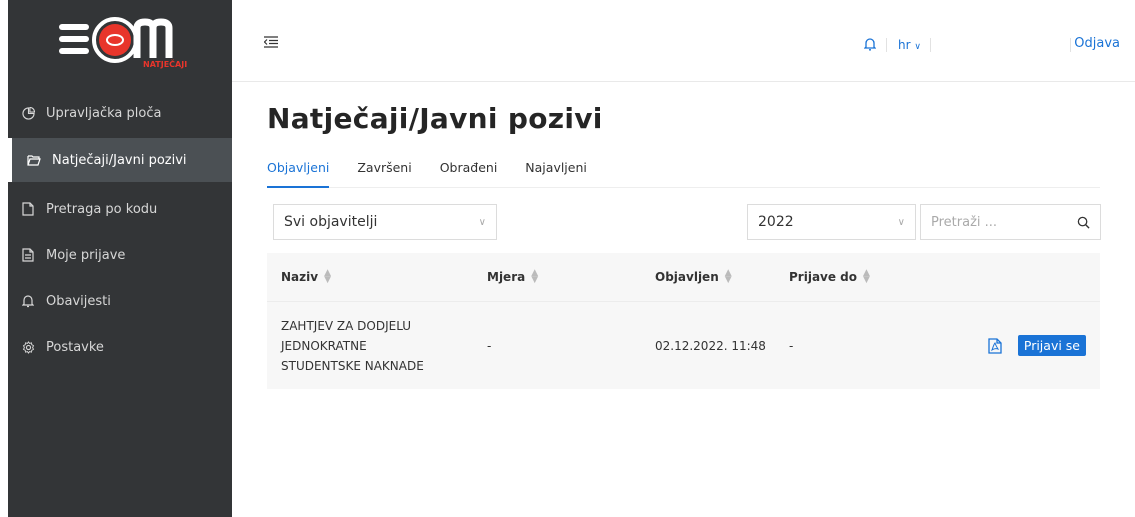 The width and height of the screenshot is (1135, 517). I want to click on sidebar-item-label: Pretraga po kodu, so click(102, 209).